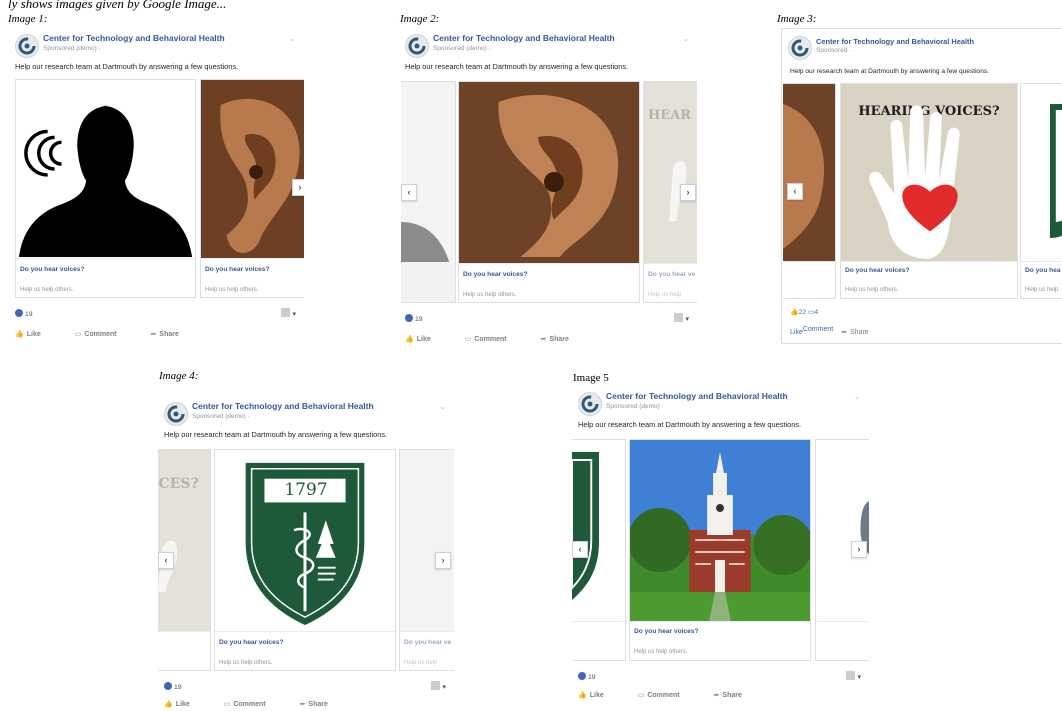  Describe the element at coordinates (797, 19) in the screenshot. I see `image-3-label: Image 3:` at that location.